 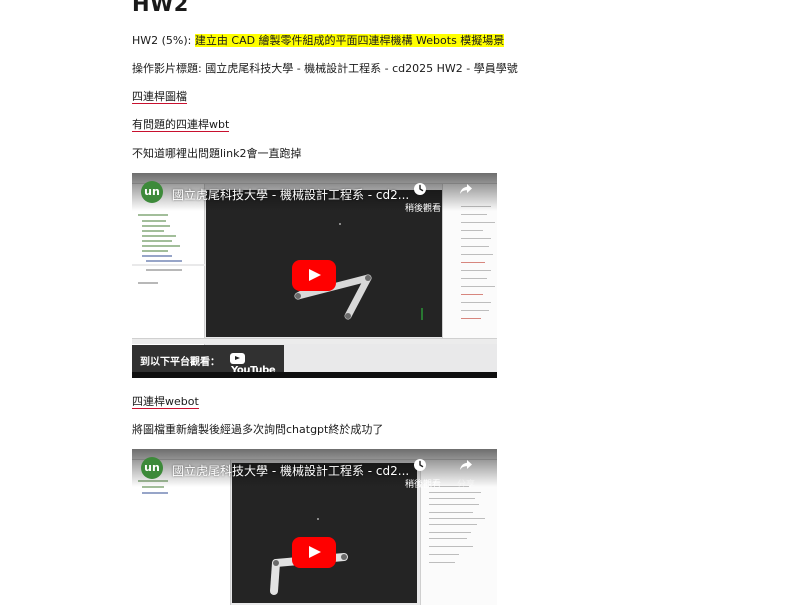 I want to click on link-problem-wbt: 有問題的四連桿wbt, so click(x=181, y=125).